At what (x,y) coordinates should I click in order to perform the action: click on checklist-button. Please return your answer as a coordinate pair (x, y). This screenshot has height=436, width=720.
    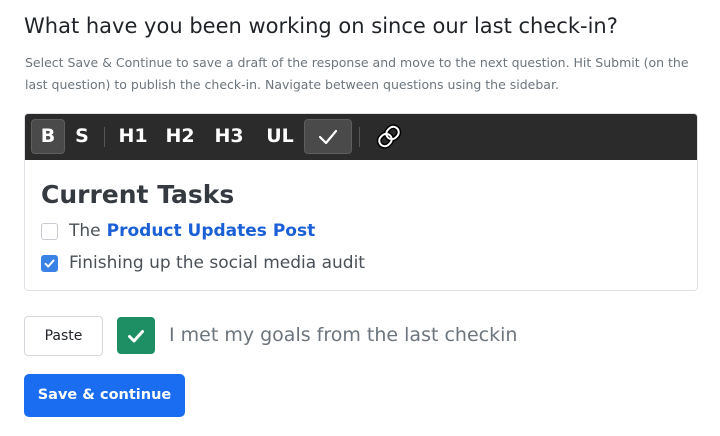
    Looking at the image, I should click on (328, 136).